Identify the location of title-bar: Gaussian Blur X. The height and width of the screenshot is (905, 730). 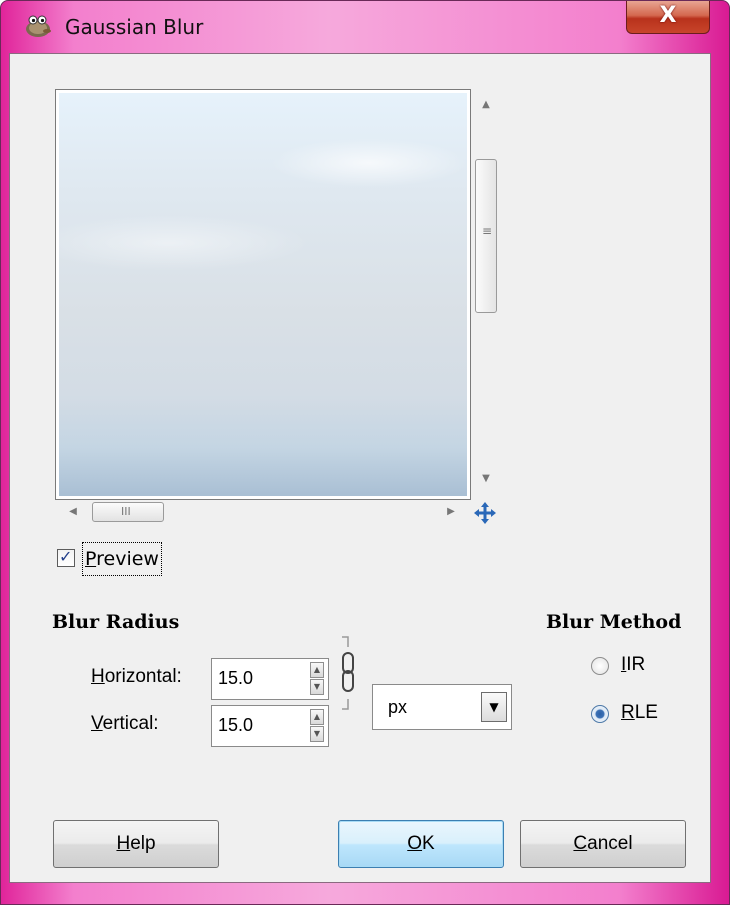
(365, 27).